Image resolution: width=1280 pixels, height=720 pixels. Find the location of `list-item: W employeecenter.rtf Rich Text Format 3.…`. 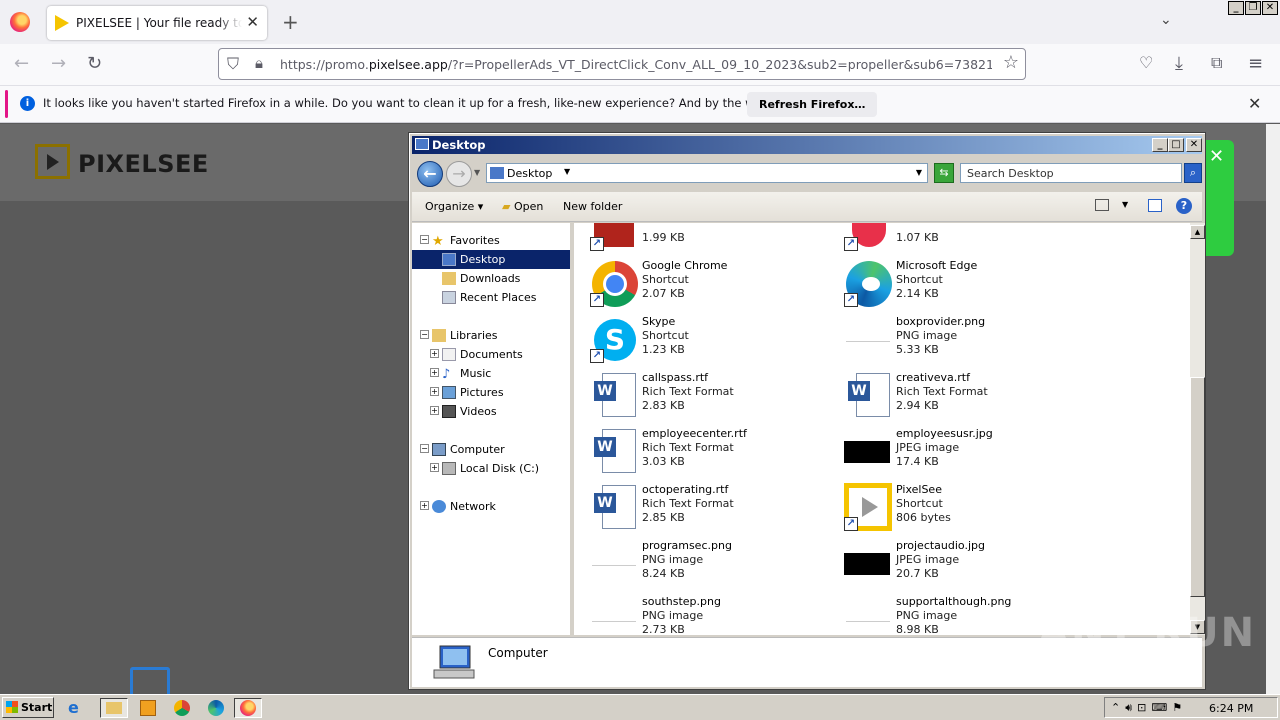

list-item: W employeecenter.rtf Rich Text Format 3.… is located at coordinates (710, 451).